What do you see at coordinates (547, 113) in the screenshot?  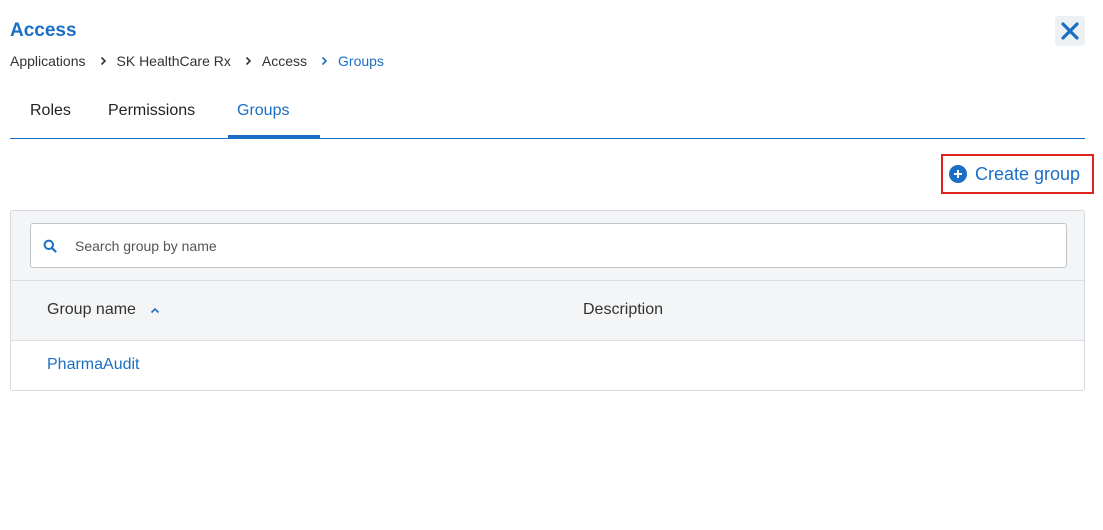 I see `tab-bar: Roles Permissions Groups` at bounding box center [547, 113].